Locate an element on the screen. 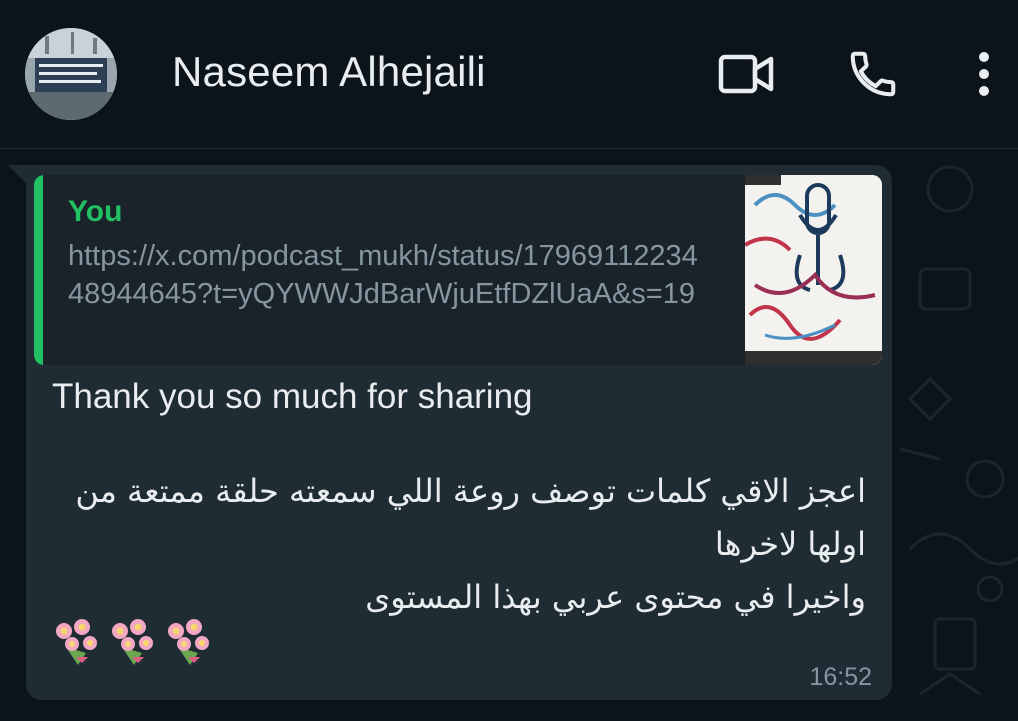  quote-author: You is located at coordinates (95, 211).